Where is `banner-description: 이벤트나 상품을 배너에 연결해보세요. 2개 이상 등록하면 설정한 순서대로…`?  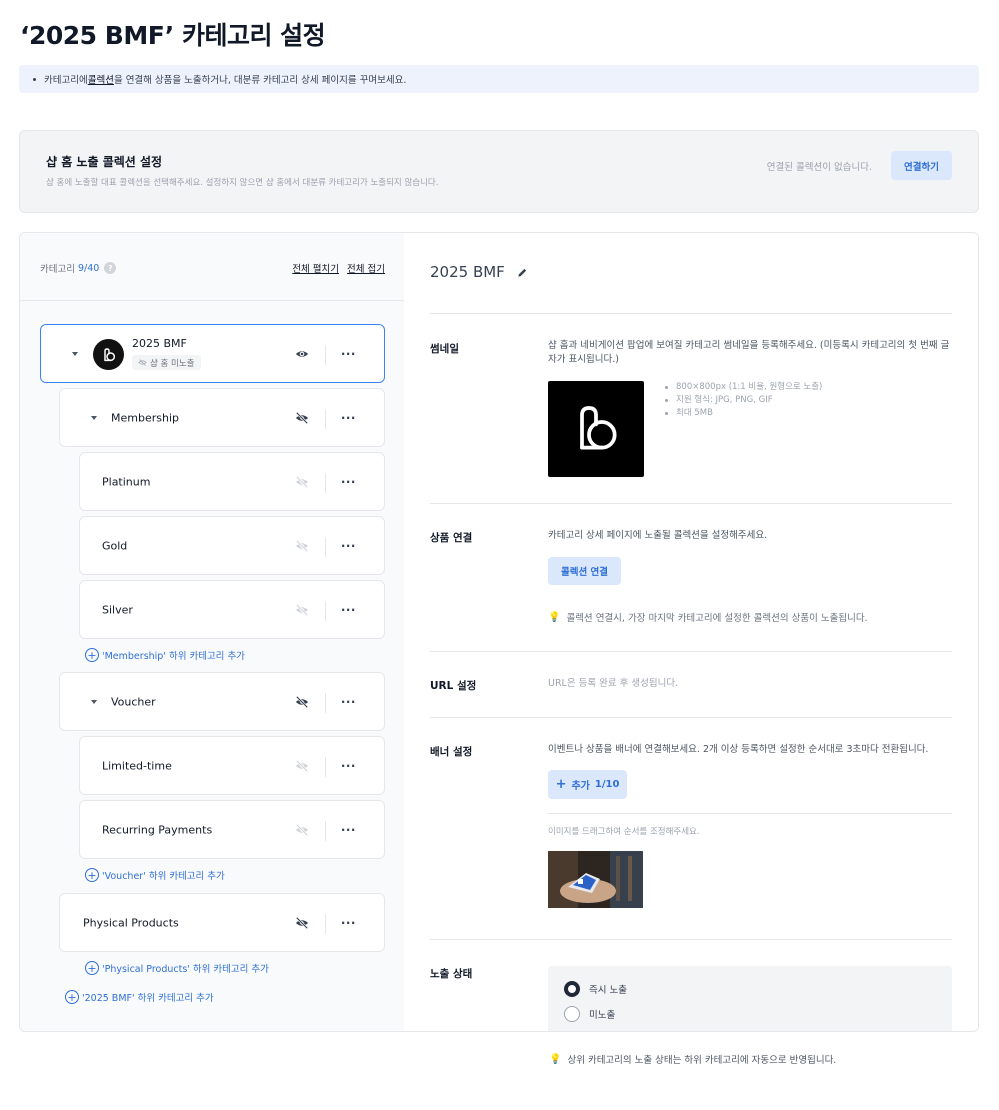
banner-description: 이벤트나 상품을 배너에 연결해보세요. 2개 이상 등록하면 설정한 순서대로… is located at coordinates (738, 749).